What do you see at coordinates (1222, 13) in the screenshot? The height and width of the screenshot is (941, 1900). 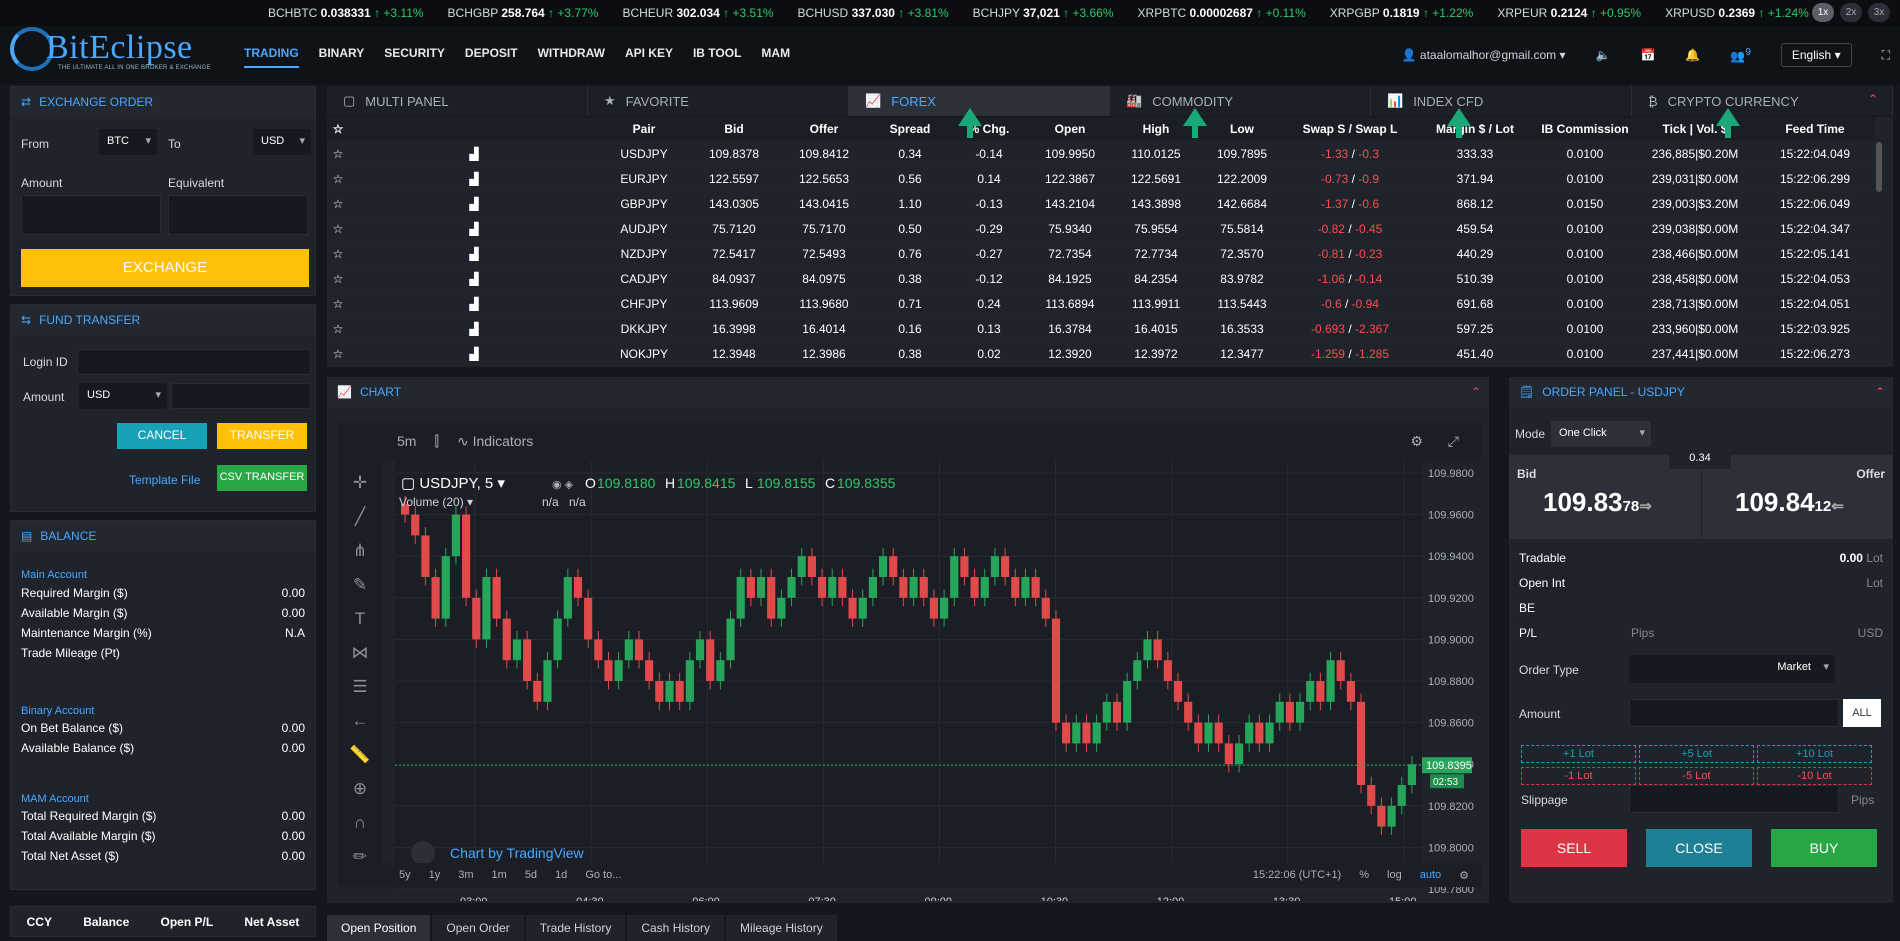 I see `ticker-item: XRPBTC 0.00002687 ↑ +0.11%` at bounding box center [1222, 13].